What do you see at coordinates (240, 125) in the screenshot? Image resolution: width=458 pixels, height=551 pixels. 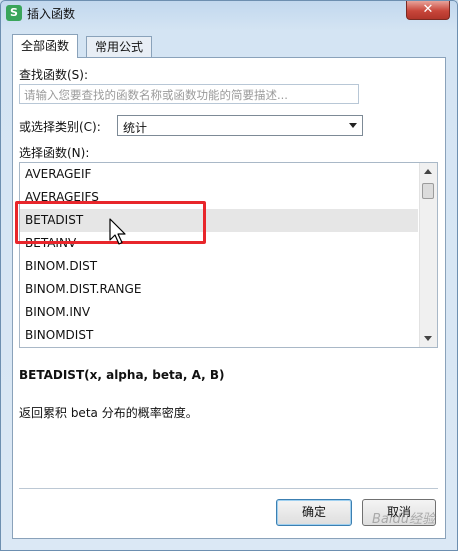 I see `category-select: 统计` at bounding box center [240, 125].